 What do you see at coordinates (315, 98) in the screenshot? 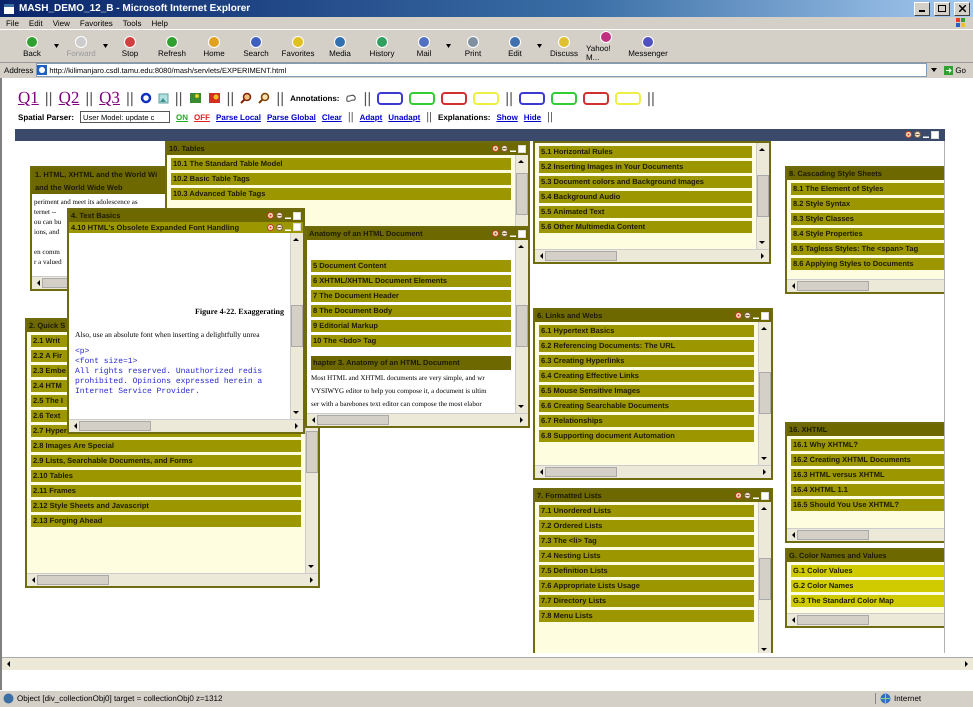
I see `row-label: Annotations:` at bounding box center [315, 98].